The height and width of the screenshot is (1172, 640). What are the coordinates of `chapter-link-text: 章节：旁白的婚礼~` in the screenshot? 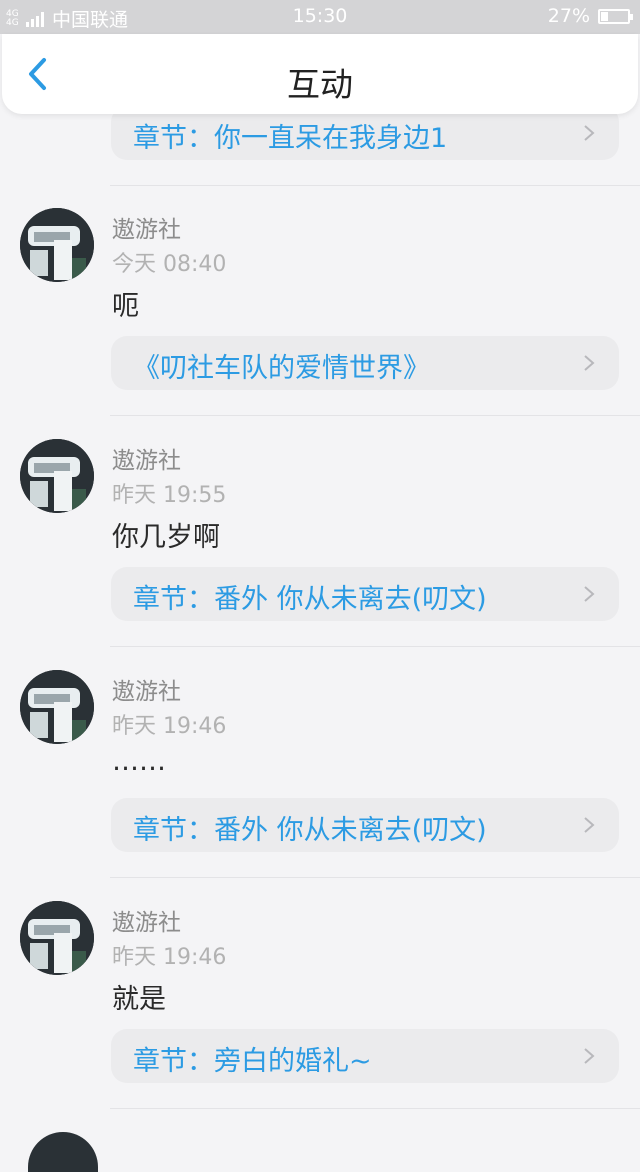 It's located at (252, 1061).